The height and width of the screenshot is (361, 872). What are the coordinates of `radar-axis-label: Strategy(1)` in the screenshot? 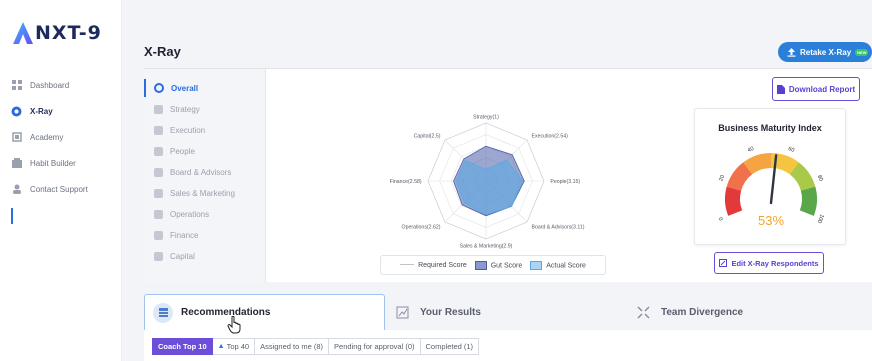 It's located at (486, 118).